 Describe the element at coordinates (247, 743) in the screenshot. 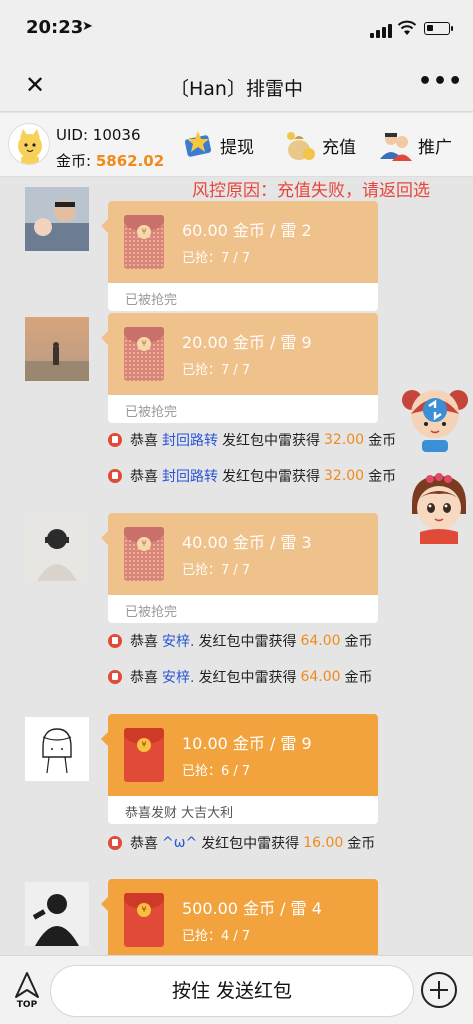

I see `packet-amount: 10.00 金币 / 雷 9` at that location.